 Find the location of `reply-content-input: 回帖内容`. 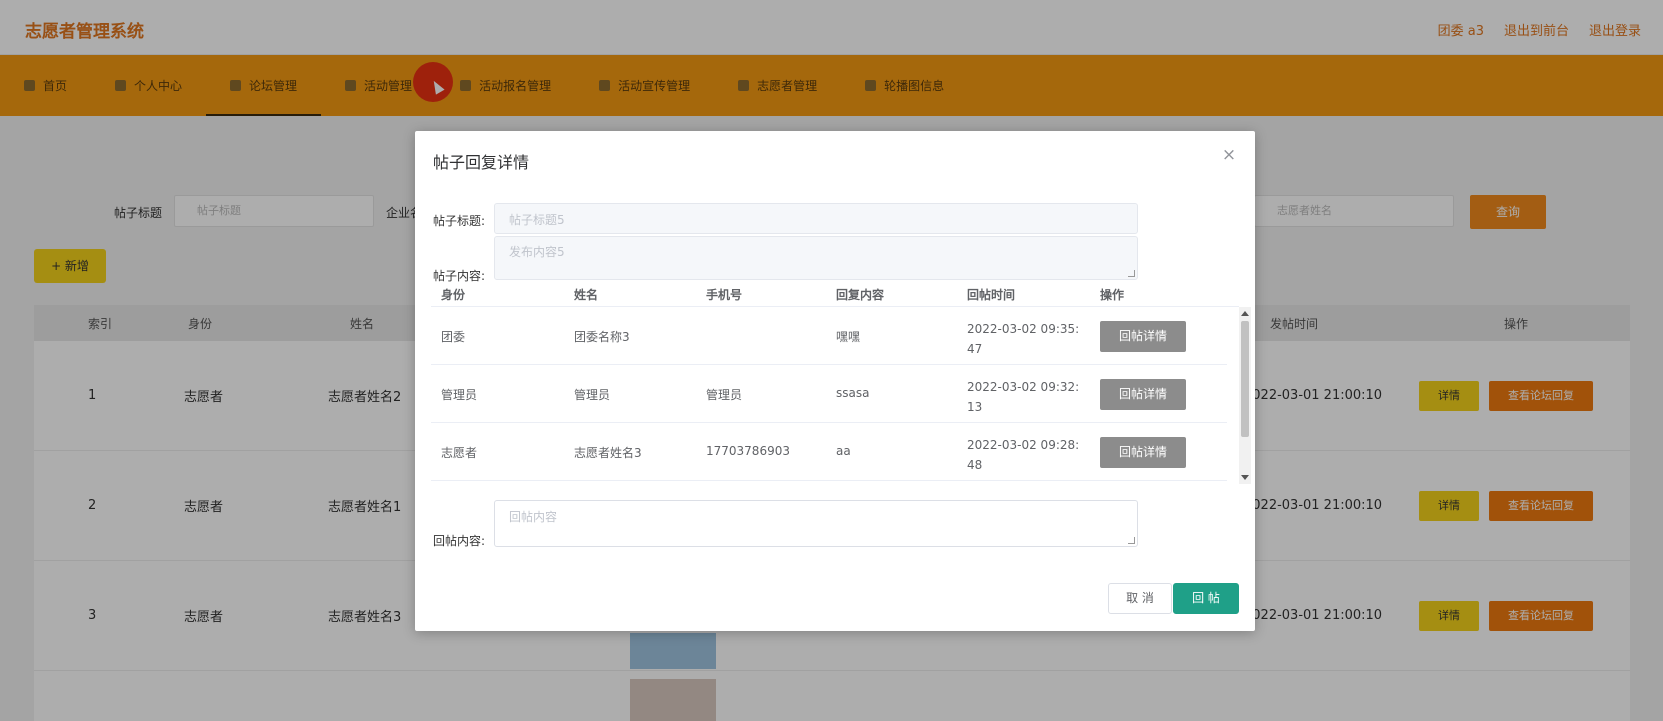

reply-content-input: 回帖内容 is located at coordinates (816, 523).